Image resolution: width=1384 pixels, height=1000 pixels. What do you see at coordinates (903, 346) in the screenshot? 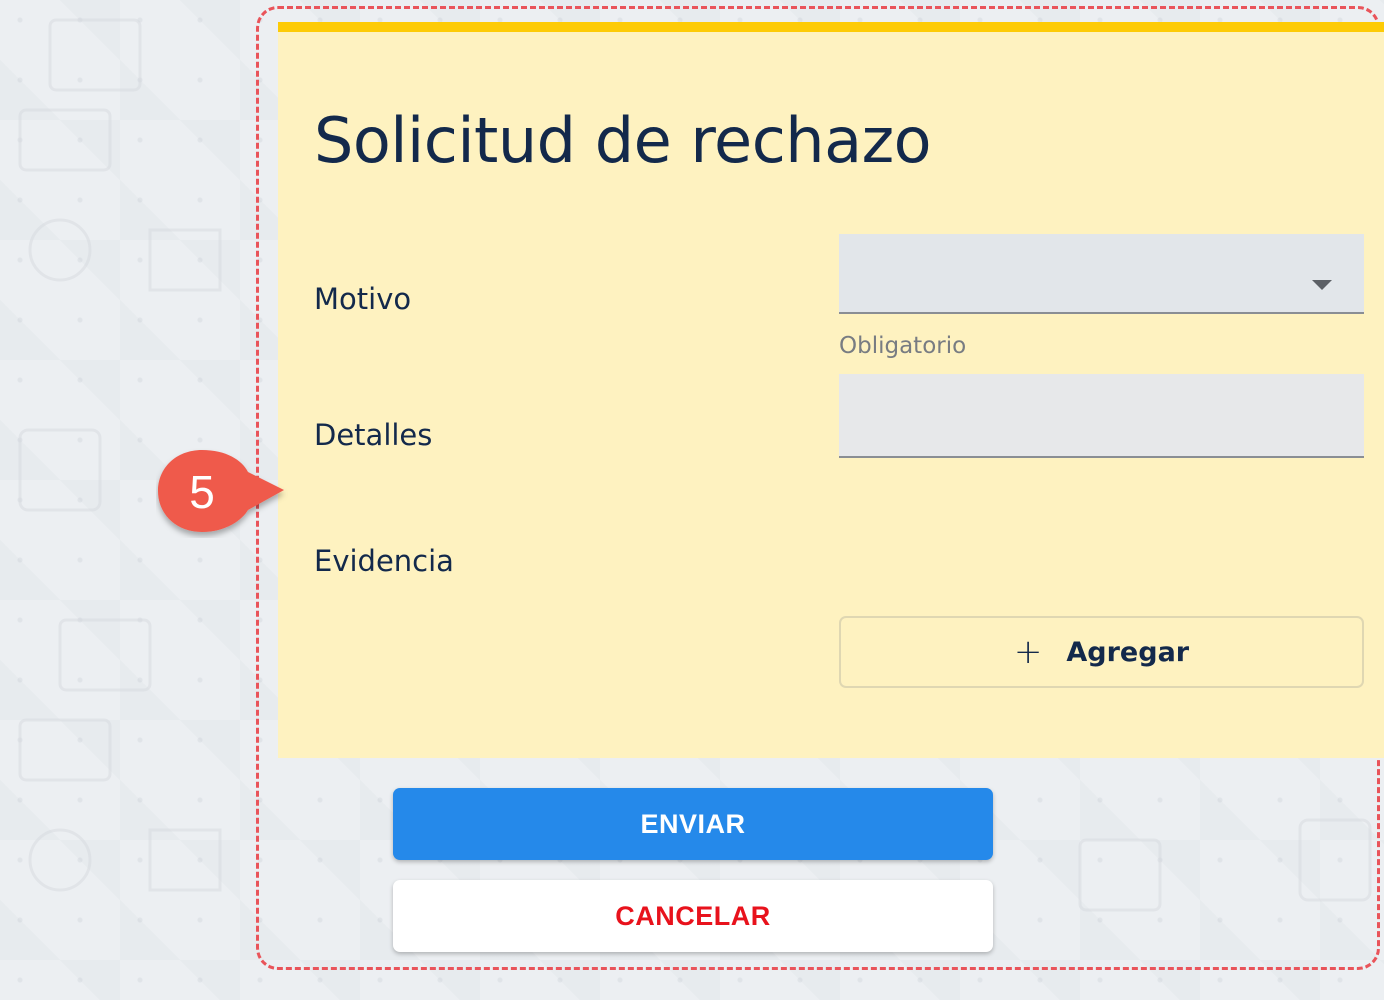
I see `motivo-helper-text: Obligatorio` at bounding box center [903, 346].